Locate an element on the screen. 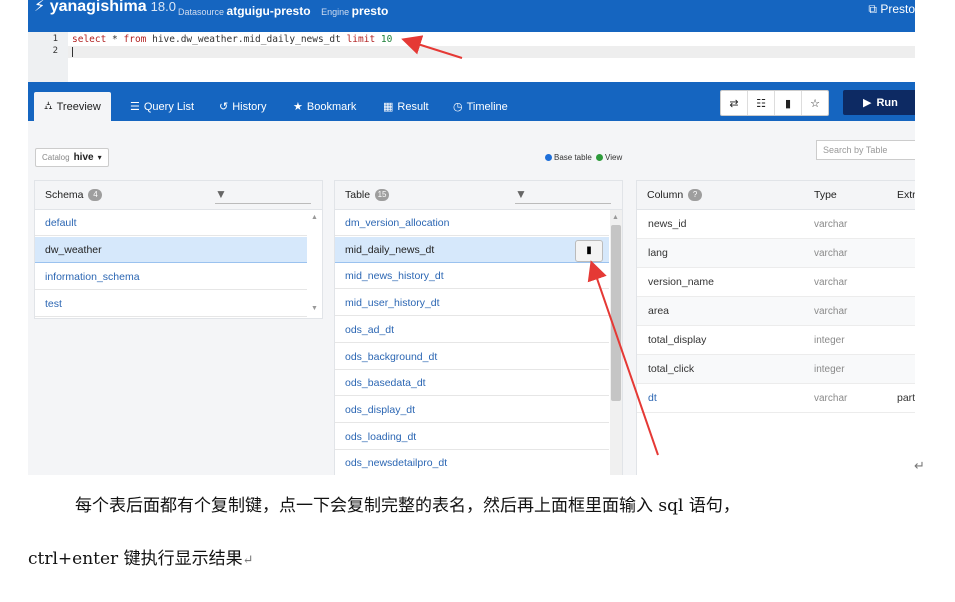 The height and width of the screenshot is (602, 955). column-name: area is located at coordinates (659, 311).